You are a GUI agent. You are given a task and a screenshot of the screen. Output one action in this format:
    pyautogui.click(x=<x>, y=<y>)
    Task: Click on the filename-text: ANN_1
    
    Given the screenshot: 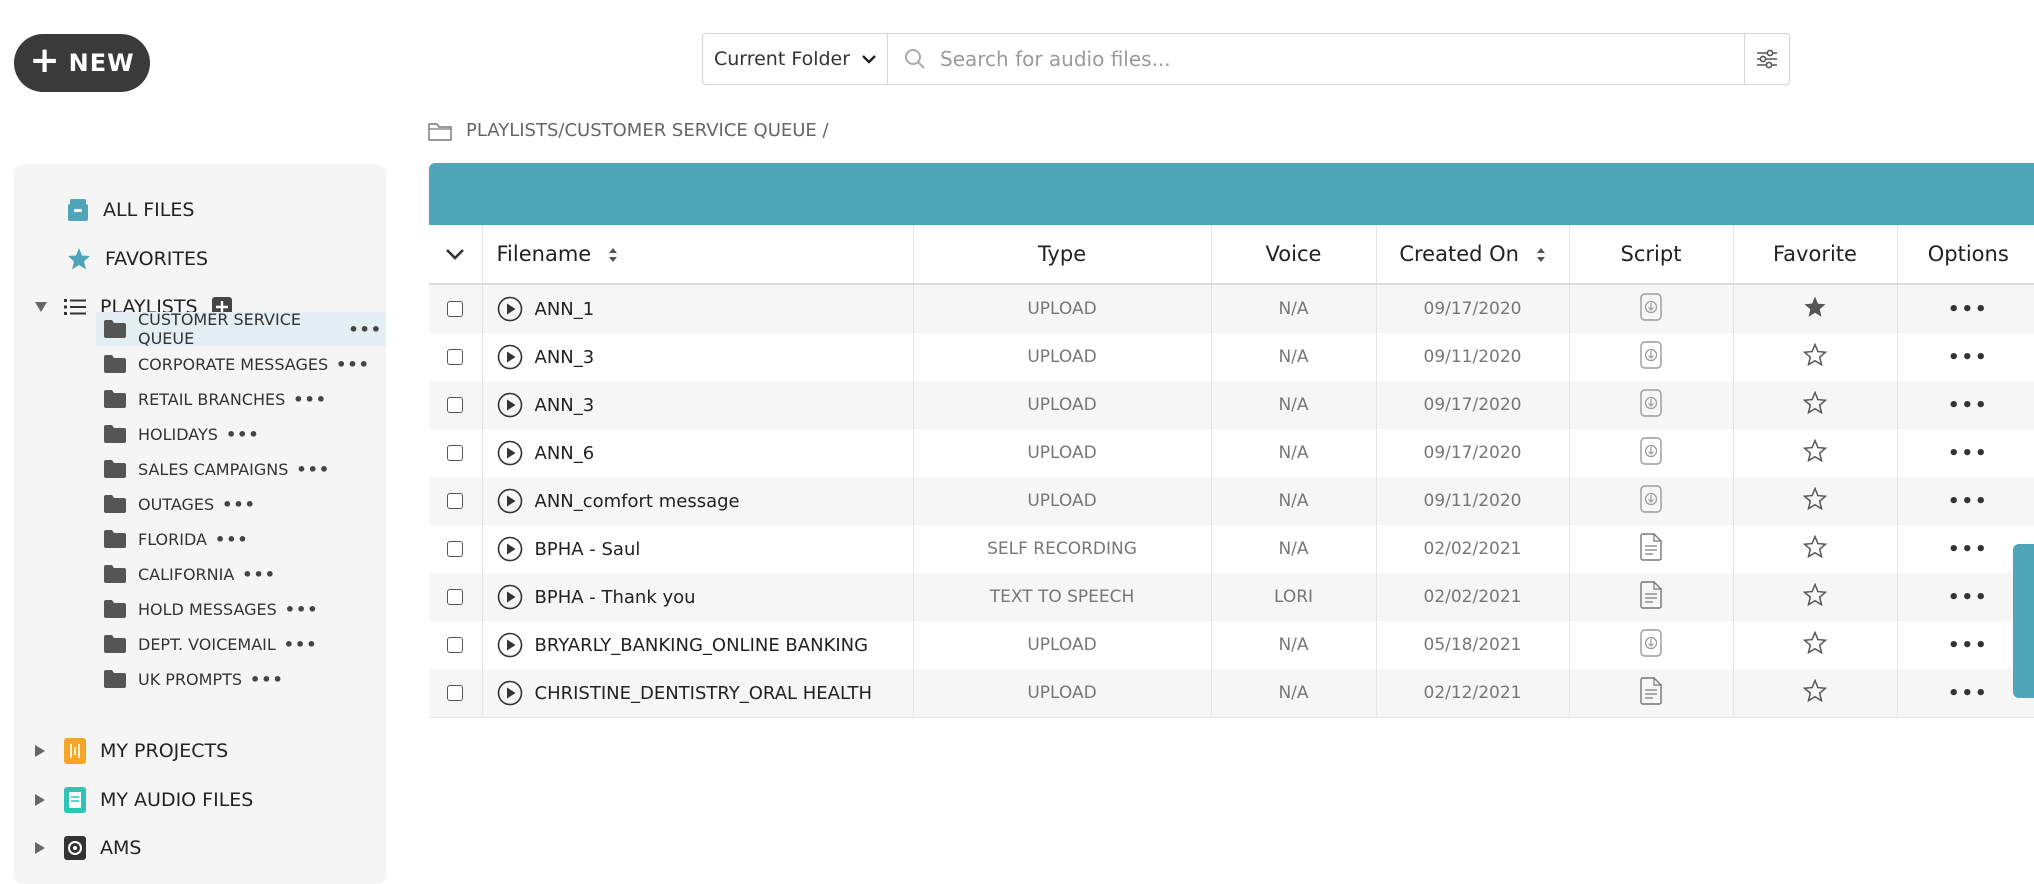 What is the action you would take?
    pyautogui.click(x=565, y=309)
    